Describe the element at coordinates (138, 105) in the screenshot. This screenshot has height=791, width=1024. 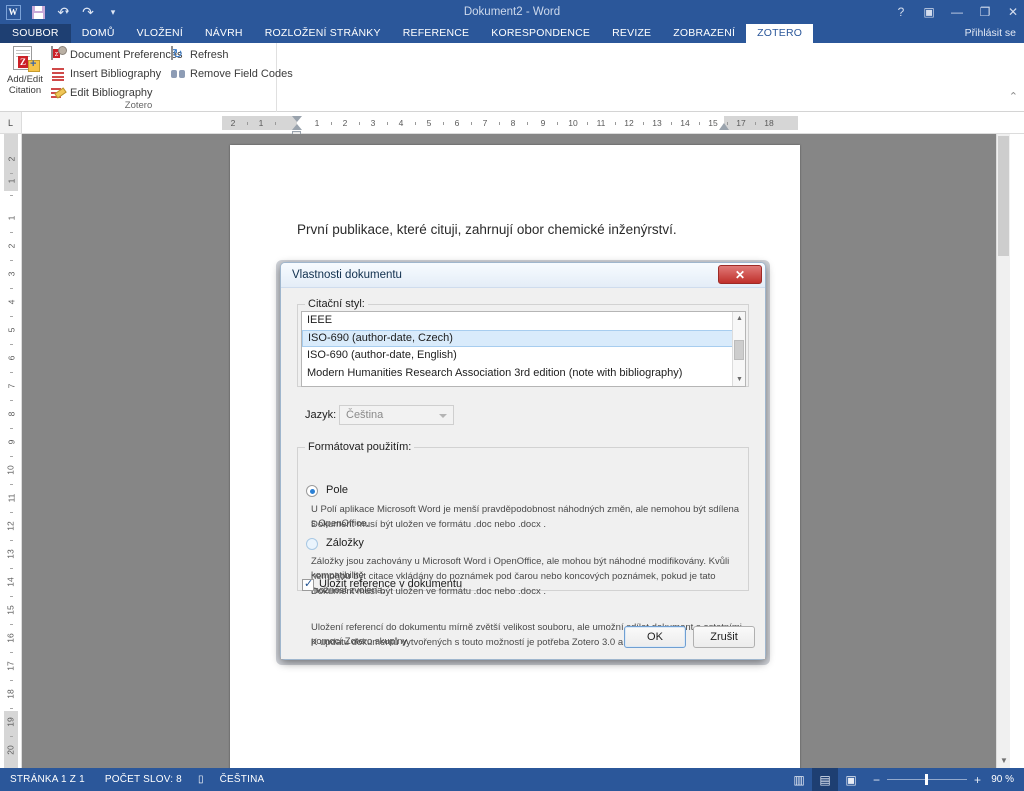
I see `ribbon-group-label: Zotero` at that location.